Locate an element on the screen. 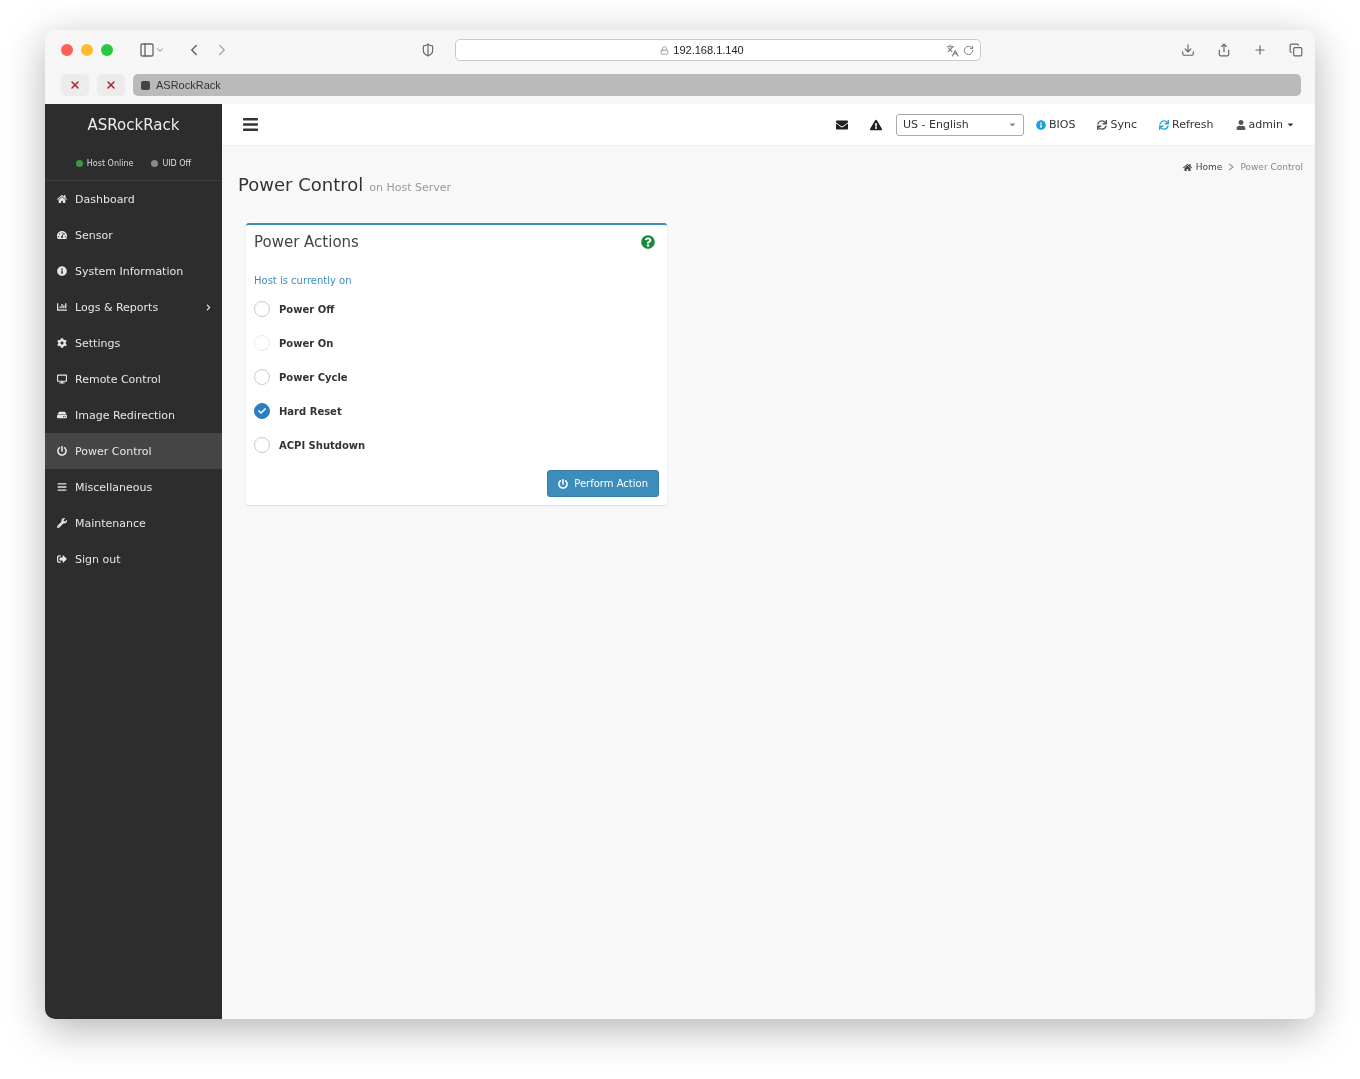  favicon-icon is located at coordinates (145, 85).